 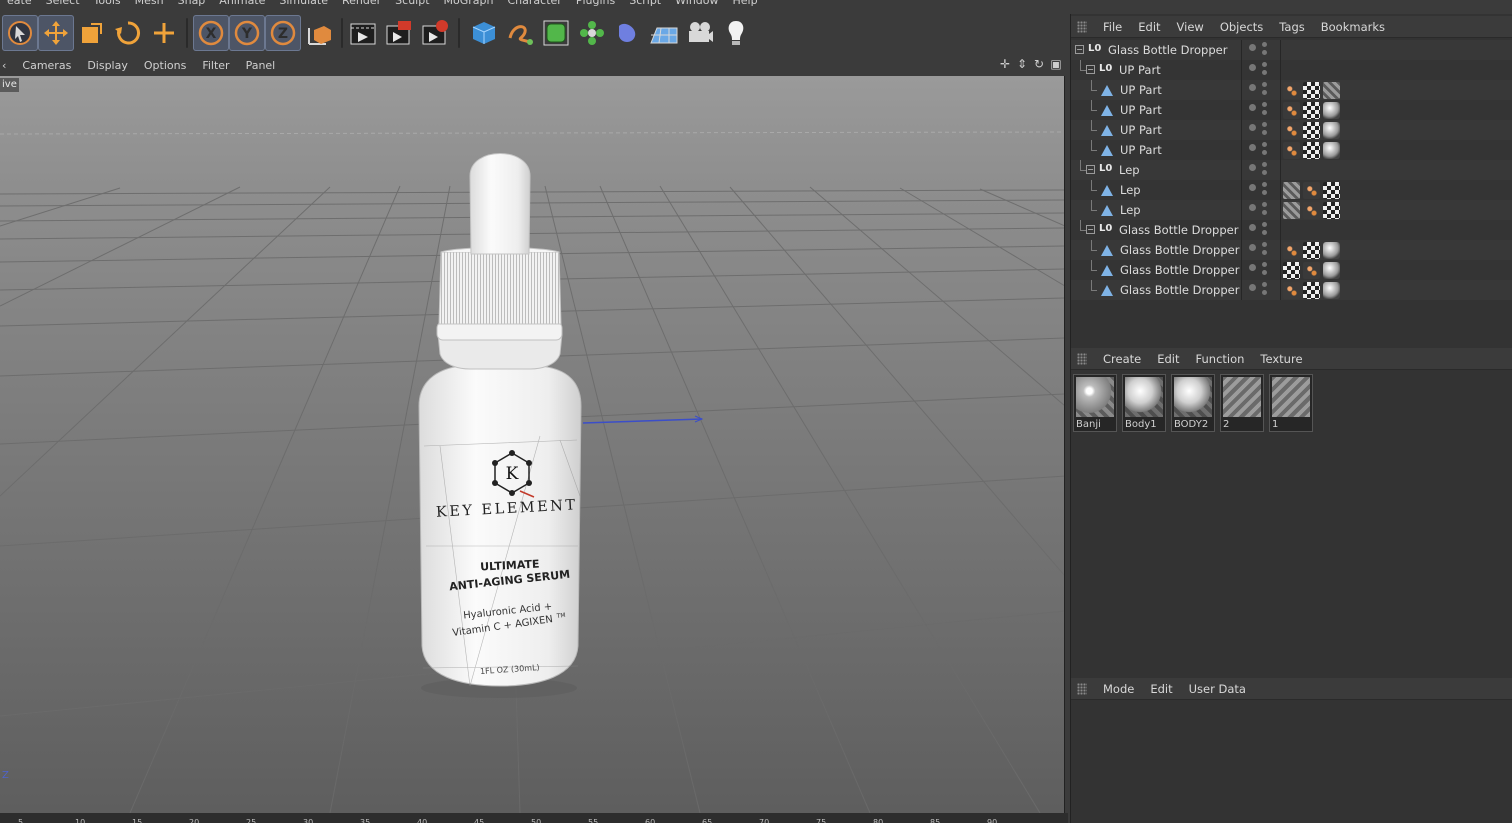 What do you see at coordinates (1118, 689) in the screenshot?
I see `am-menu-mode: Mode` at bounding box center [1118, 689].